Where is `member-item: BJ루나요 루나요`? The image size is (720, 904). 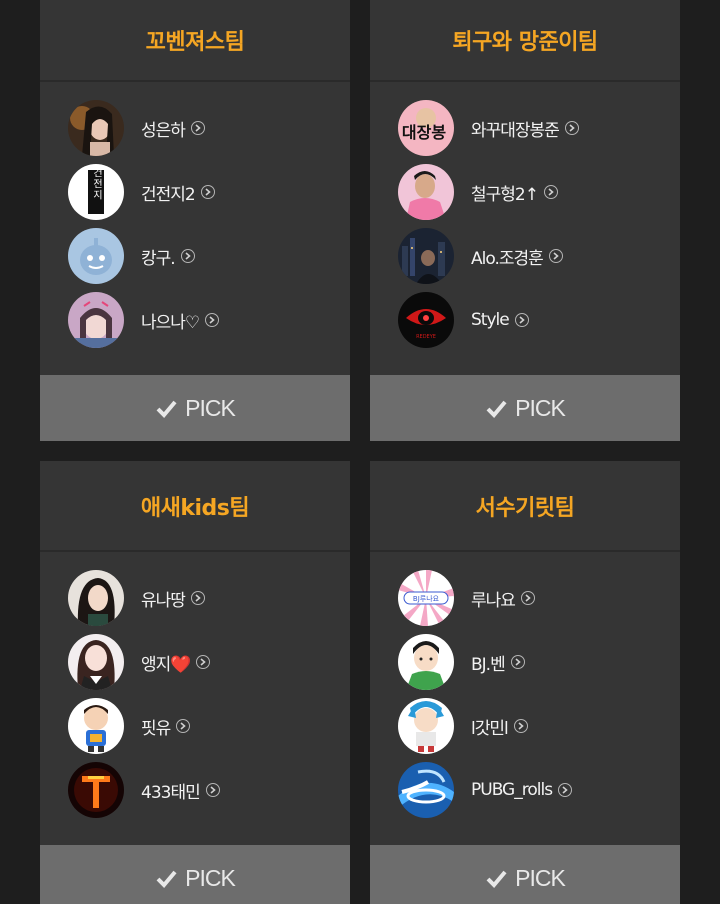 member-item: BJ루나요 루나요 is located at coordinates (466, 598).